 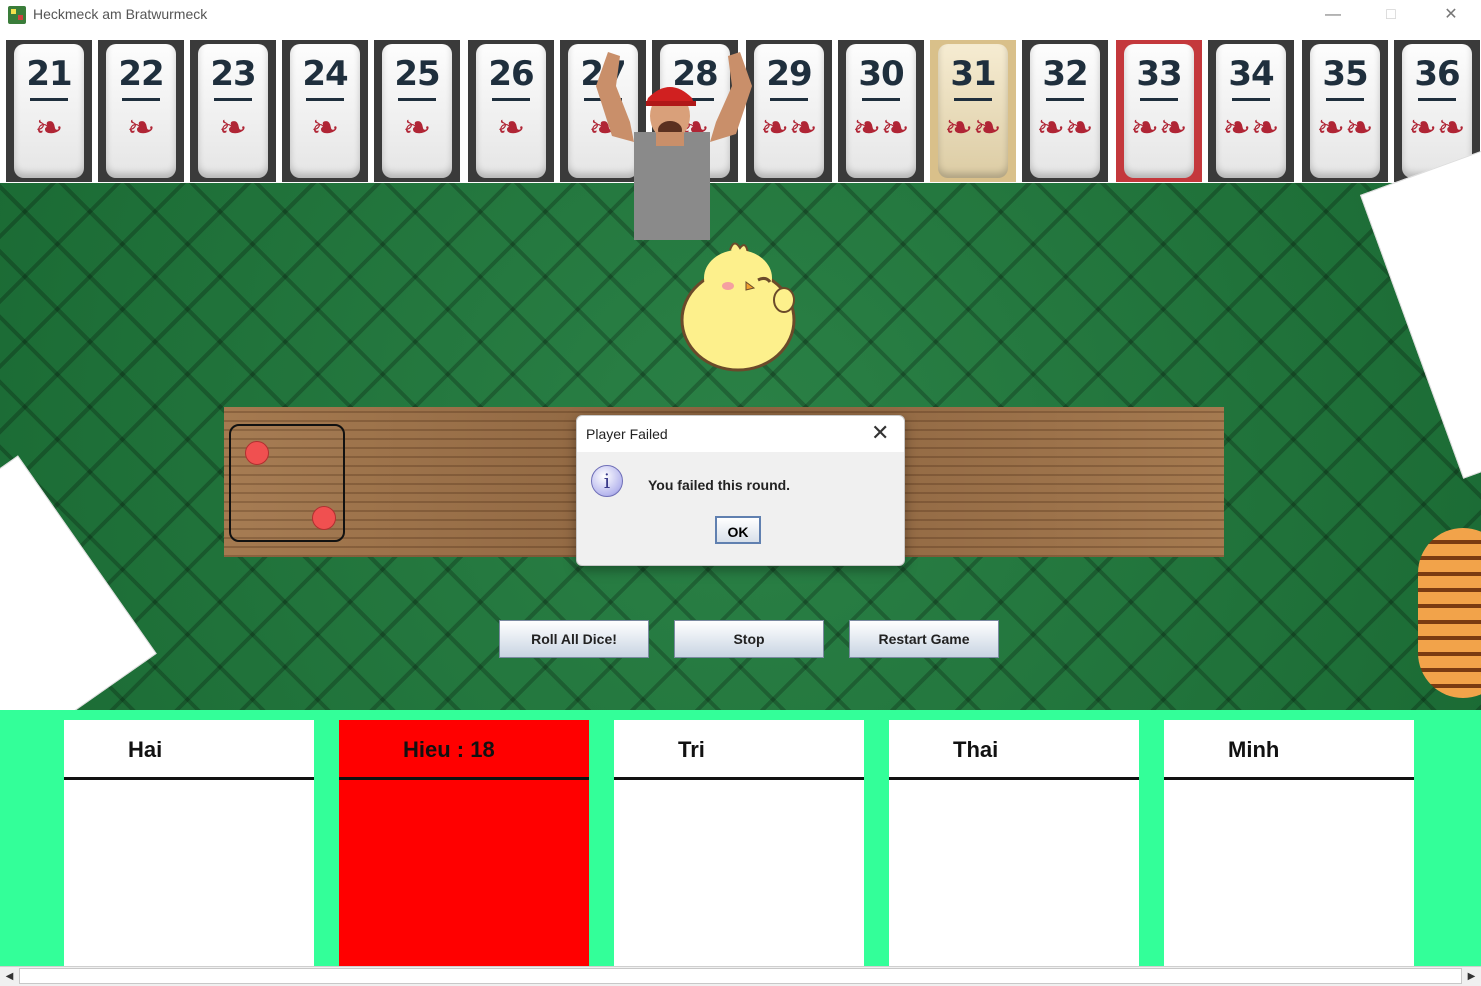 I want to click on maximize-button: □, so click(x=1391, y=15).